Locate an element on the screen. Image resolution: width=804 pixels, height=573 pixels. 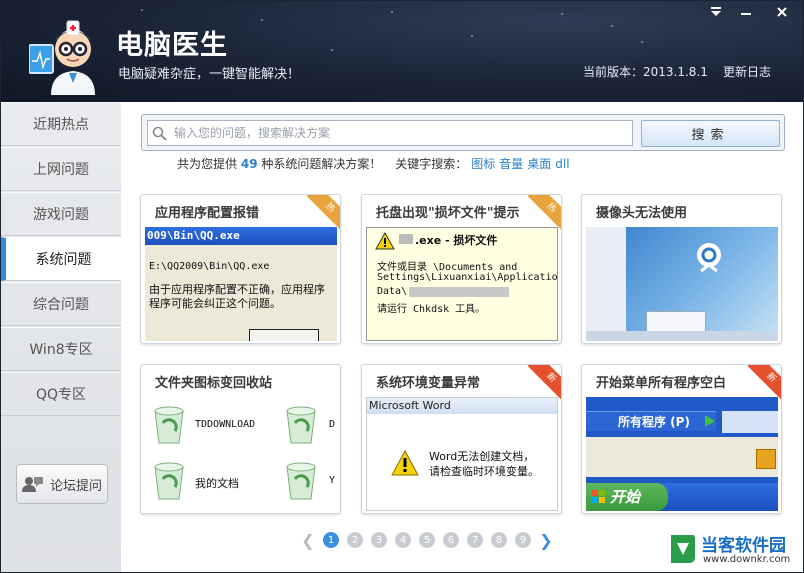
dialog-message-line: 程序可能会纠正这个问题。 is located at coordinates (215, 303).